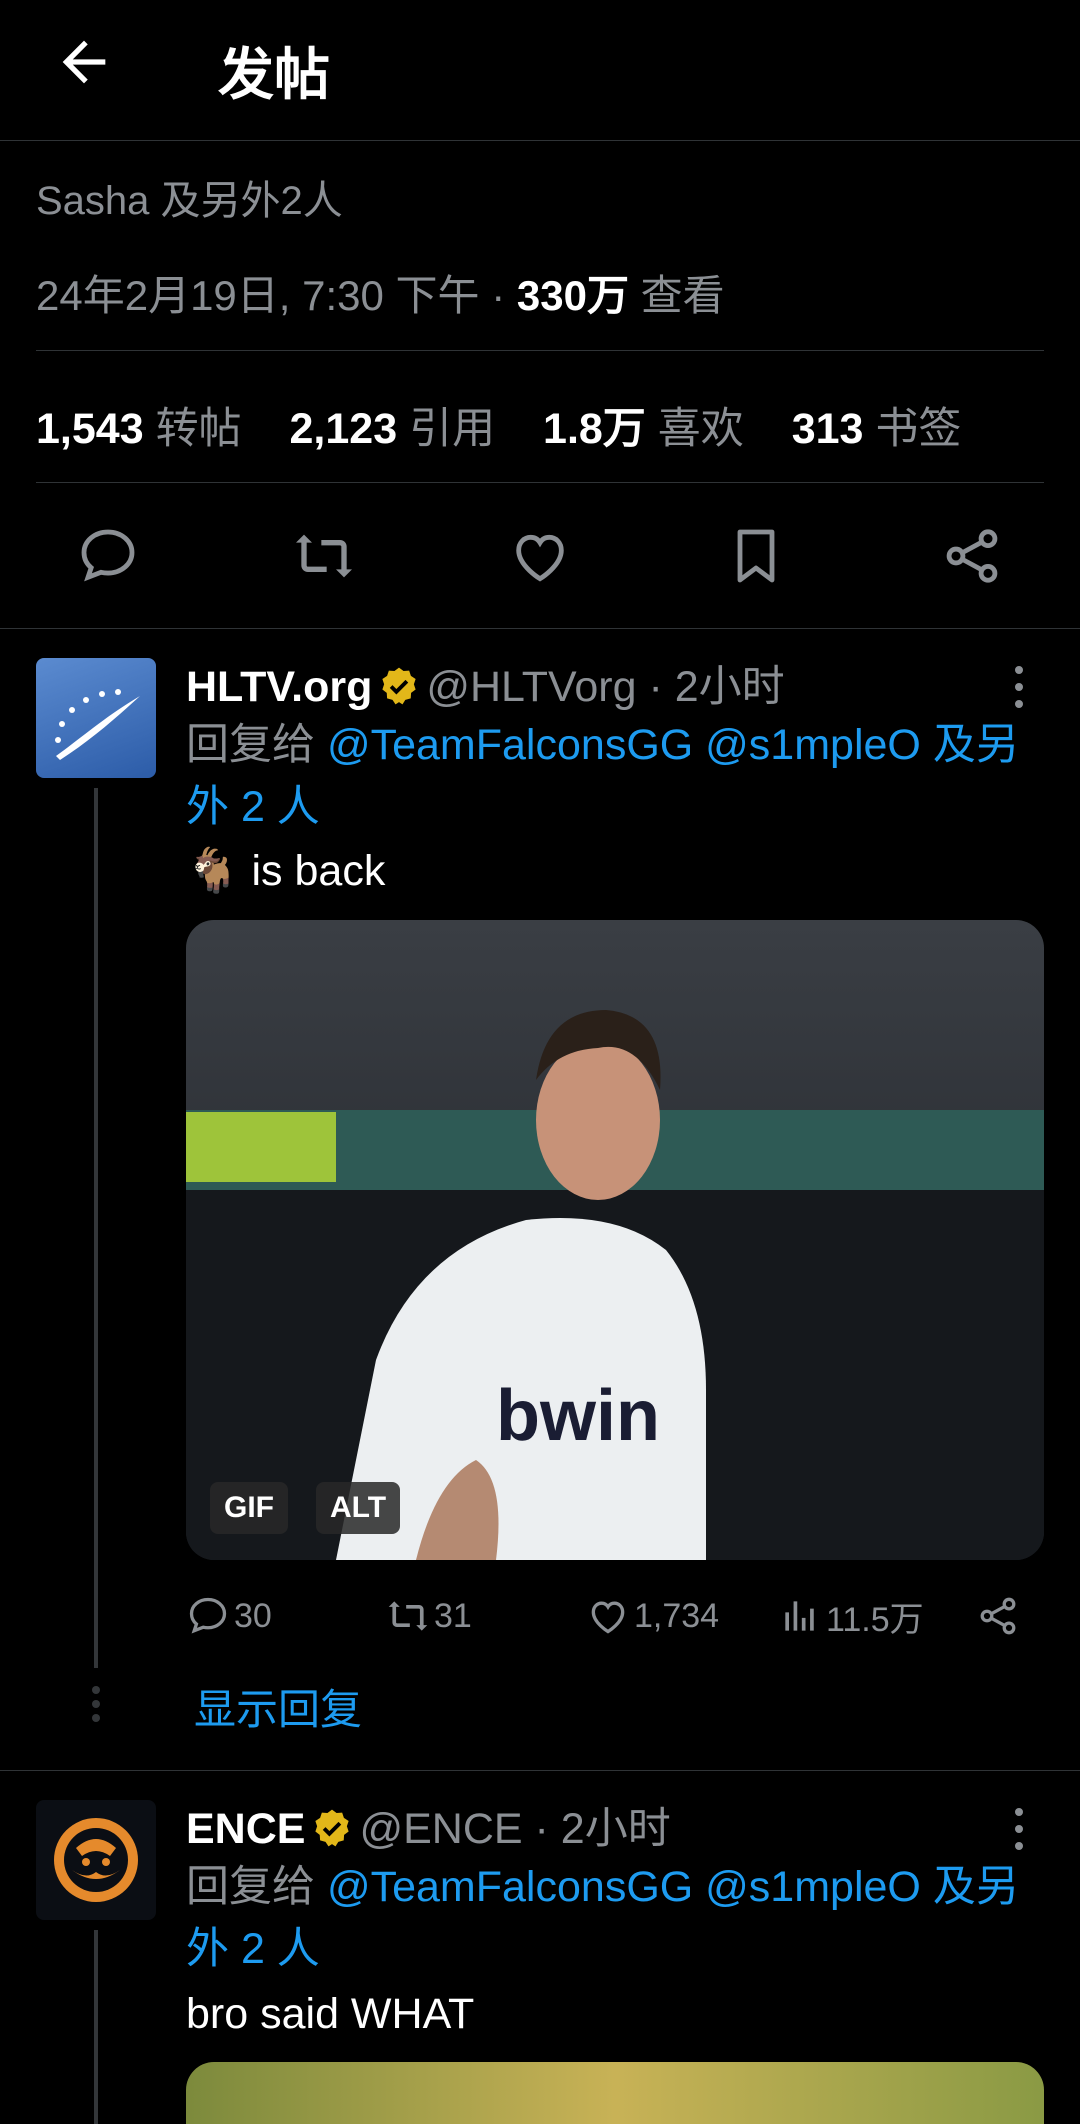 Image resolution: width=1080 pixels, height=2124 pixels. I want to click on alt-badge: ALT, so click(358, 1508).